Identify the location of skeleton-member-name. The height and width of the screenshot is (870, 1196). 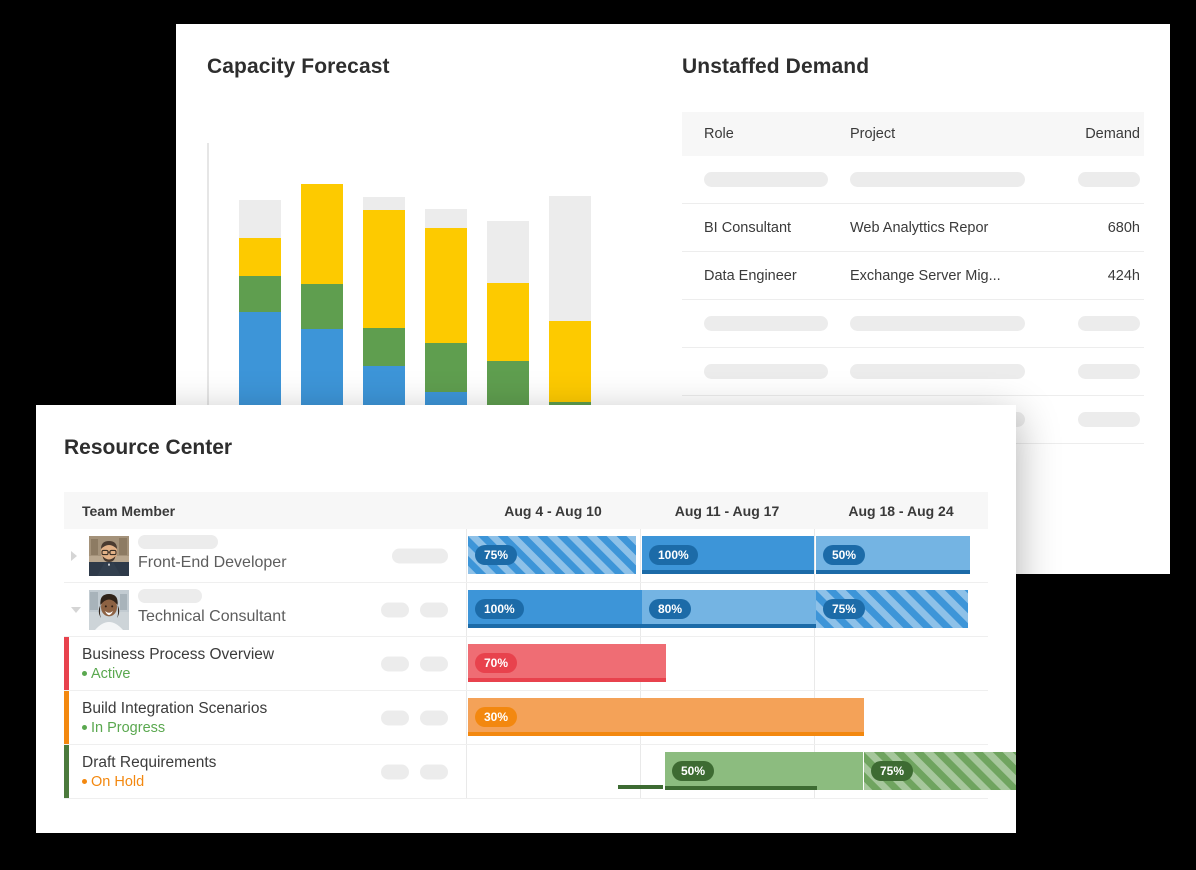
(178, 542).